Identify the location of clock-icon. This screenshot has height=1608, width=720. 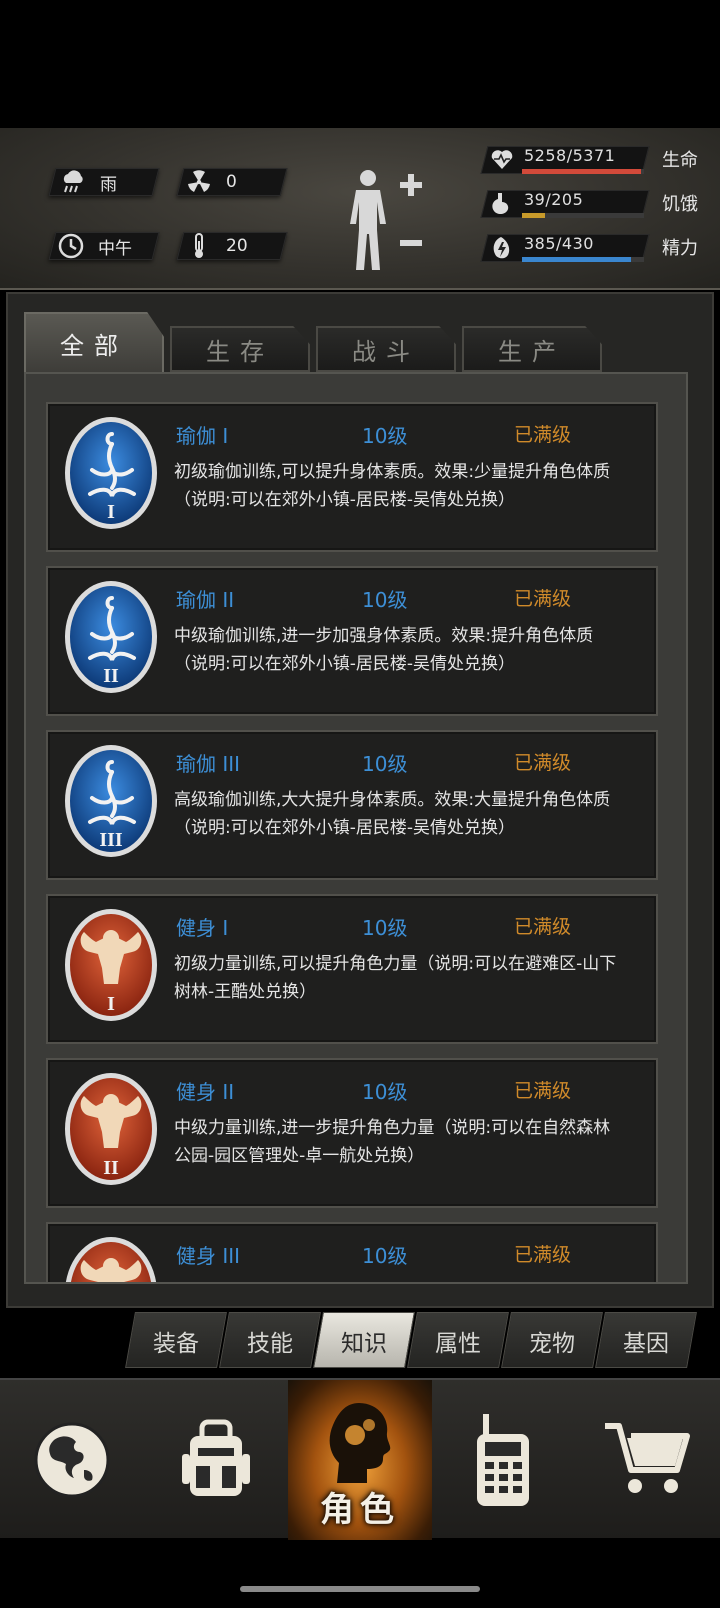
(71, 246).